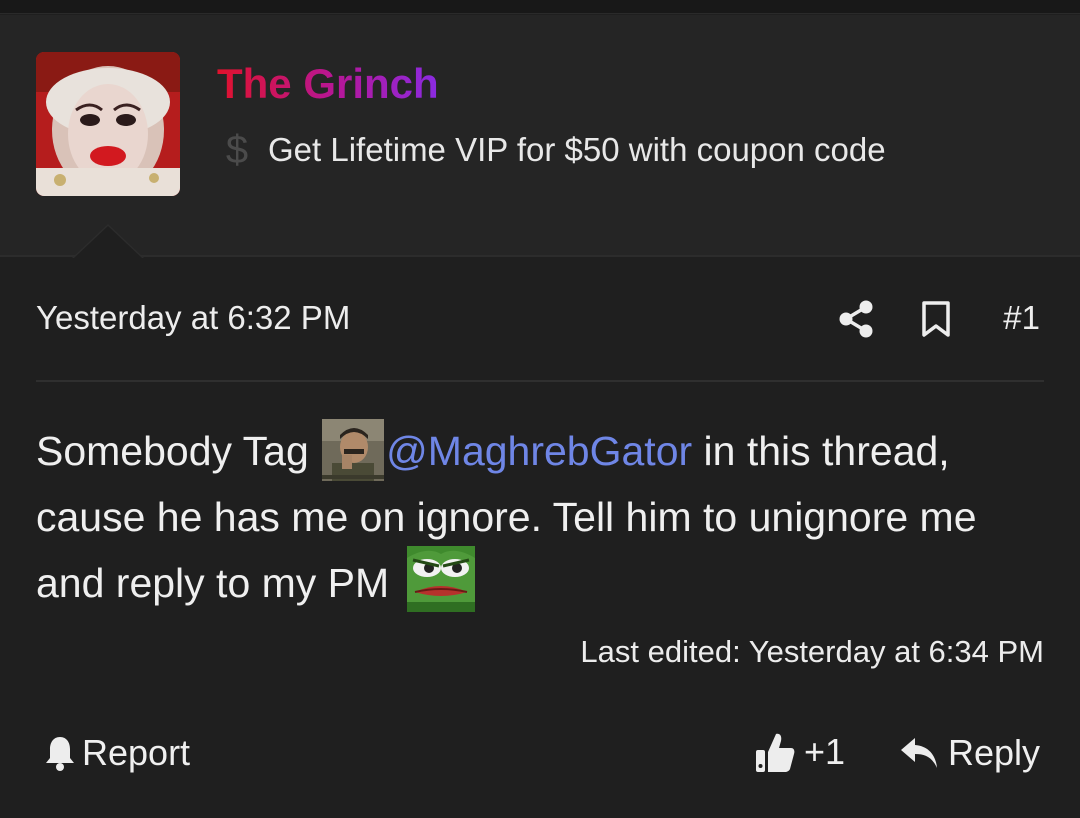 The width and height of the screenshot is (1080, 818). I want to click on bell-icon, so click(60, 754).